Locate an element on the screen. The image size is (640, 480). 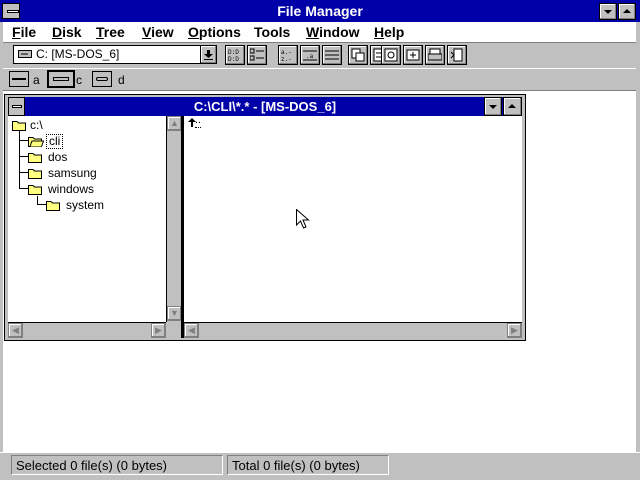
new-window-button is located at coordinates (413, 55).